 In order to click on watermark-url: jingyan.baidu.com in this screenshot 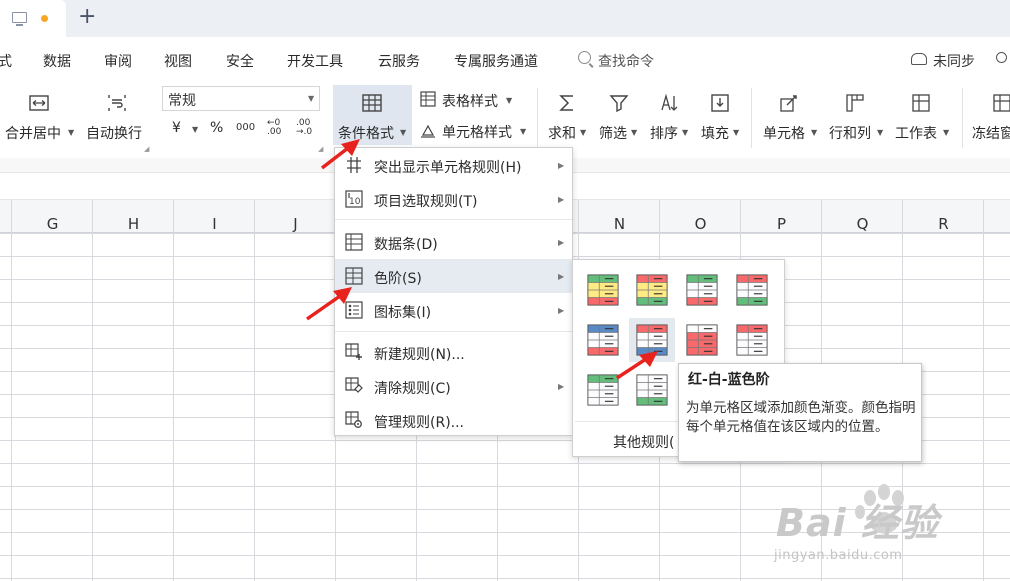, I will do `click(838, 555)`.